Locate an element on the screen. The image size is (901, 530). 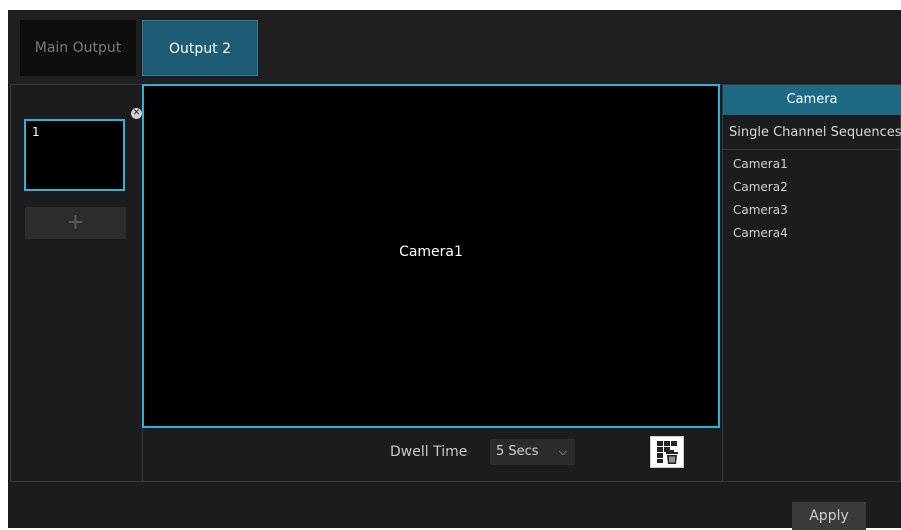
sequence-item-number: 1 is located at coordinates (36, 132).